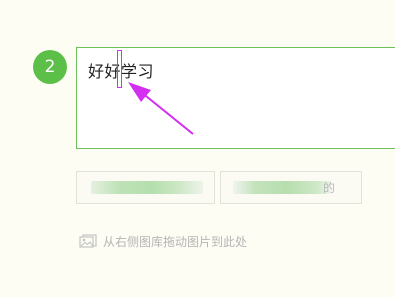 This screenshot has height=297, width=395. What do you see at coordinates (175, 241) in the screenshot?
I see `drop-hint-text: 从右侧图库拖动图片到此处` at bounding box center [175, 241].